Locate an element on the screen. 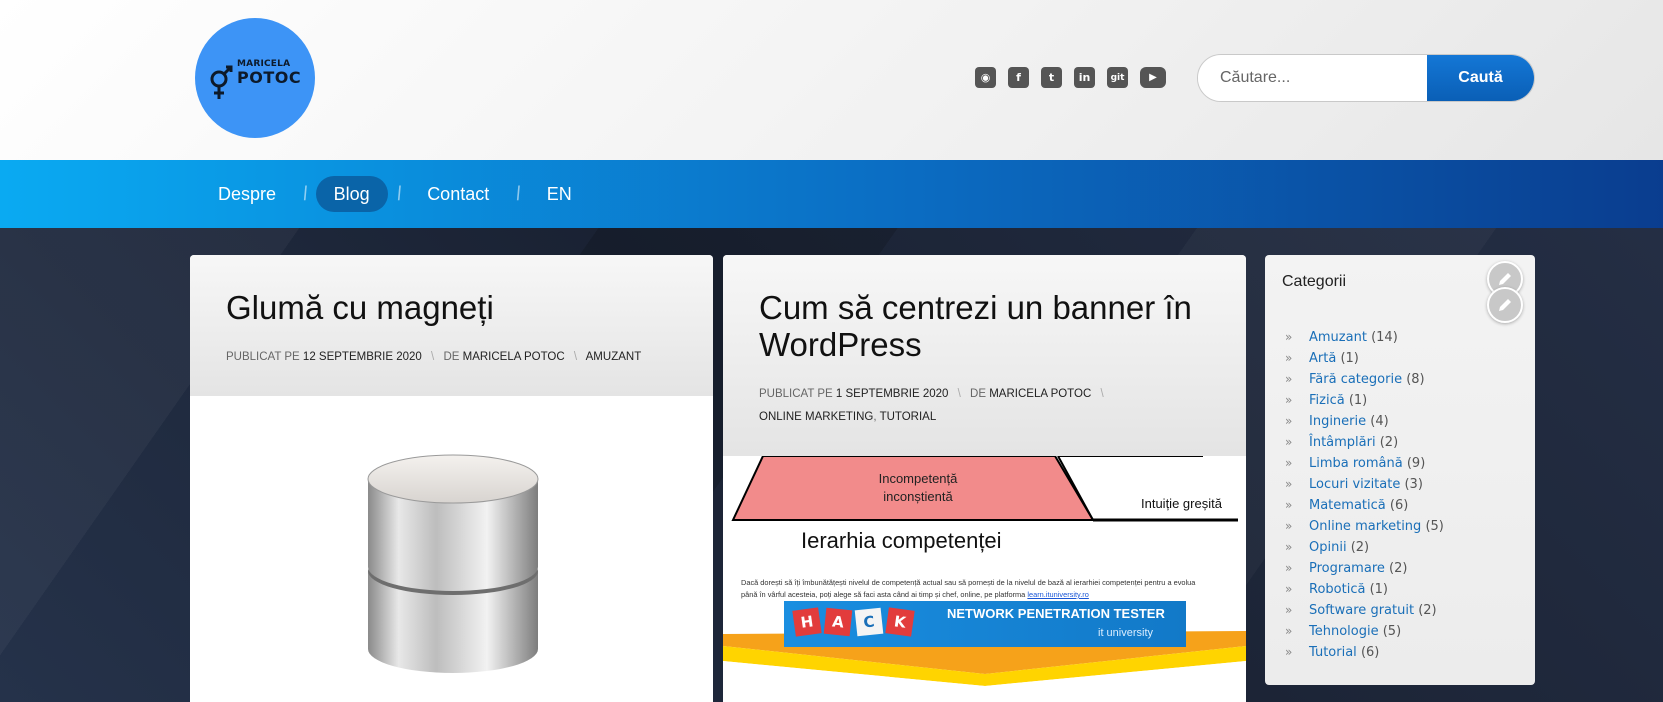 The height and width of the screenshot is (702, 1663). category-link: TUTORIAL is located at coordinates (908, 417).